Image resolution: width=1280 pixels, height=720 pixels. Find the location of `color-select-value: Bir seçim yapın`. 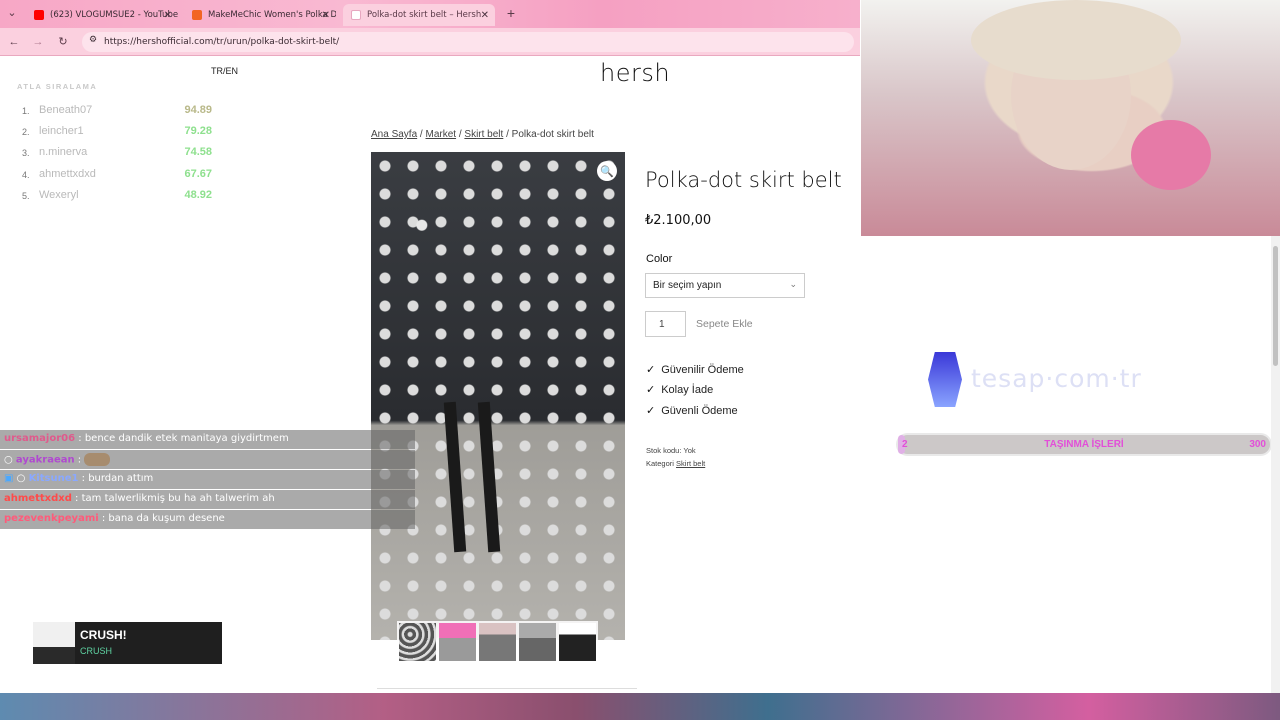

color-select-value: Bir seçim yapın is located at coordinates (687, 285).